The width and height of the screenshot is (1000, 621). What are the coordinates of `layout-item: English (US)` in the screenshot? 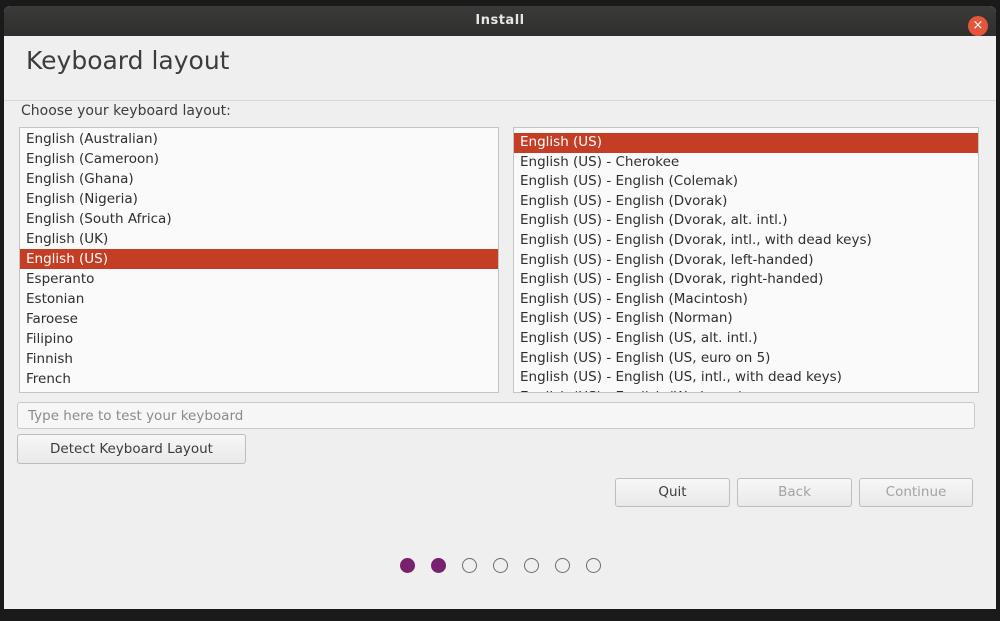 It's located at (259, 259).